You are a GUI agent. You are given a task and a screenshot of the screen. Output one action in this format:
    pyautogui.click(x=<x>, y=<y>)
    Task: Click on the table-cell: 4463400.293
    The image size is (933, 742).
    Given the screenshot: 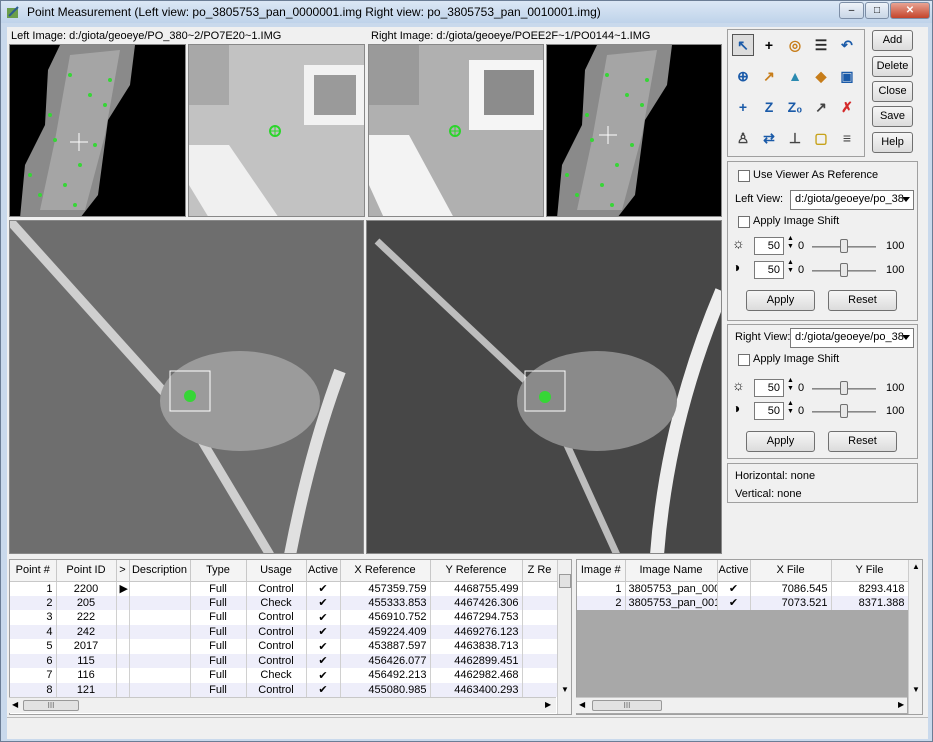 What is the action you would take?
    pyautogui.click(x=476, y=689)
    